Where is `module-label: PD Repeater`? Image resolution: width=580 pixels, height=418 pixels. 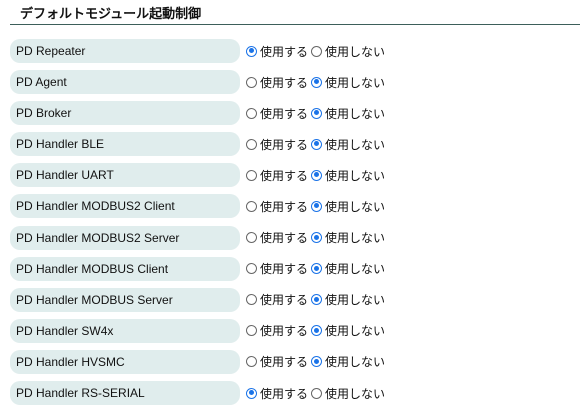
module-label: PD Repeater is located at coordinates (125, 51).